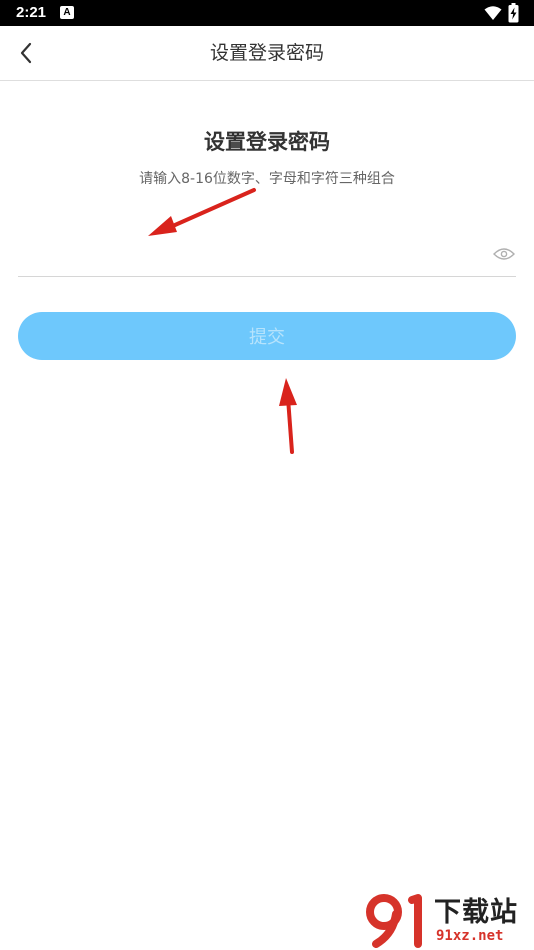 This screenshot has height=950, width=534. Describe the element at coordinates (248, 254) in the screenshot. I see `password-input` at that location.